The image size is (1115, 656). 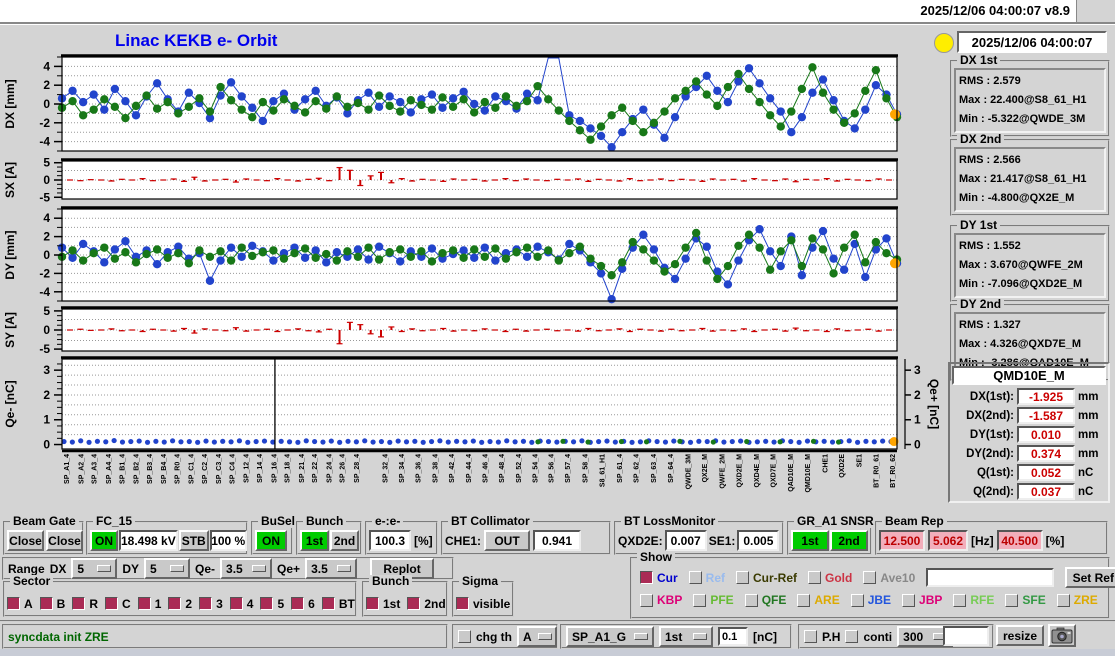 I want to click on svg-text: SP_62_4, so click(x=637, y=468).